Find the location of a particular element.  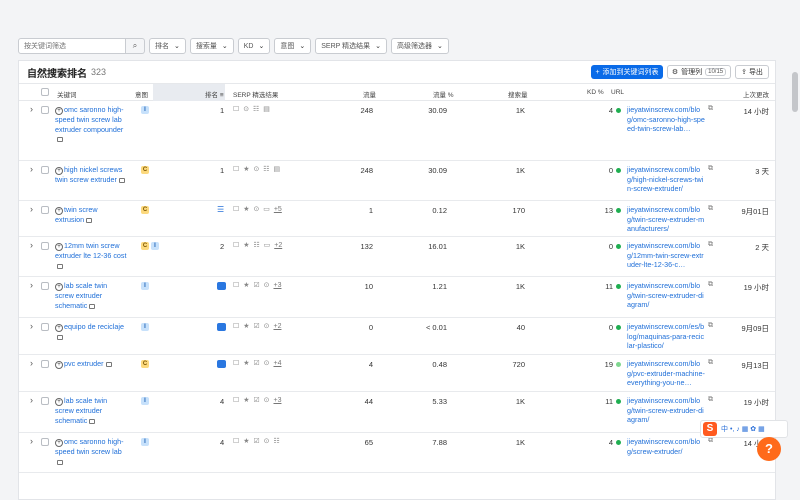

keyword-link: +12mm twin screw extruder lte 12-36 cost is located at coordinates (91, 255).